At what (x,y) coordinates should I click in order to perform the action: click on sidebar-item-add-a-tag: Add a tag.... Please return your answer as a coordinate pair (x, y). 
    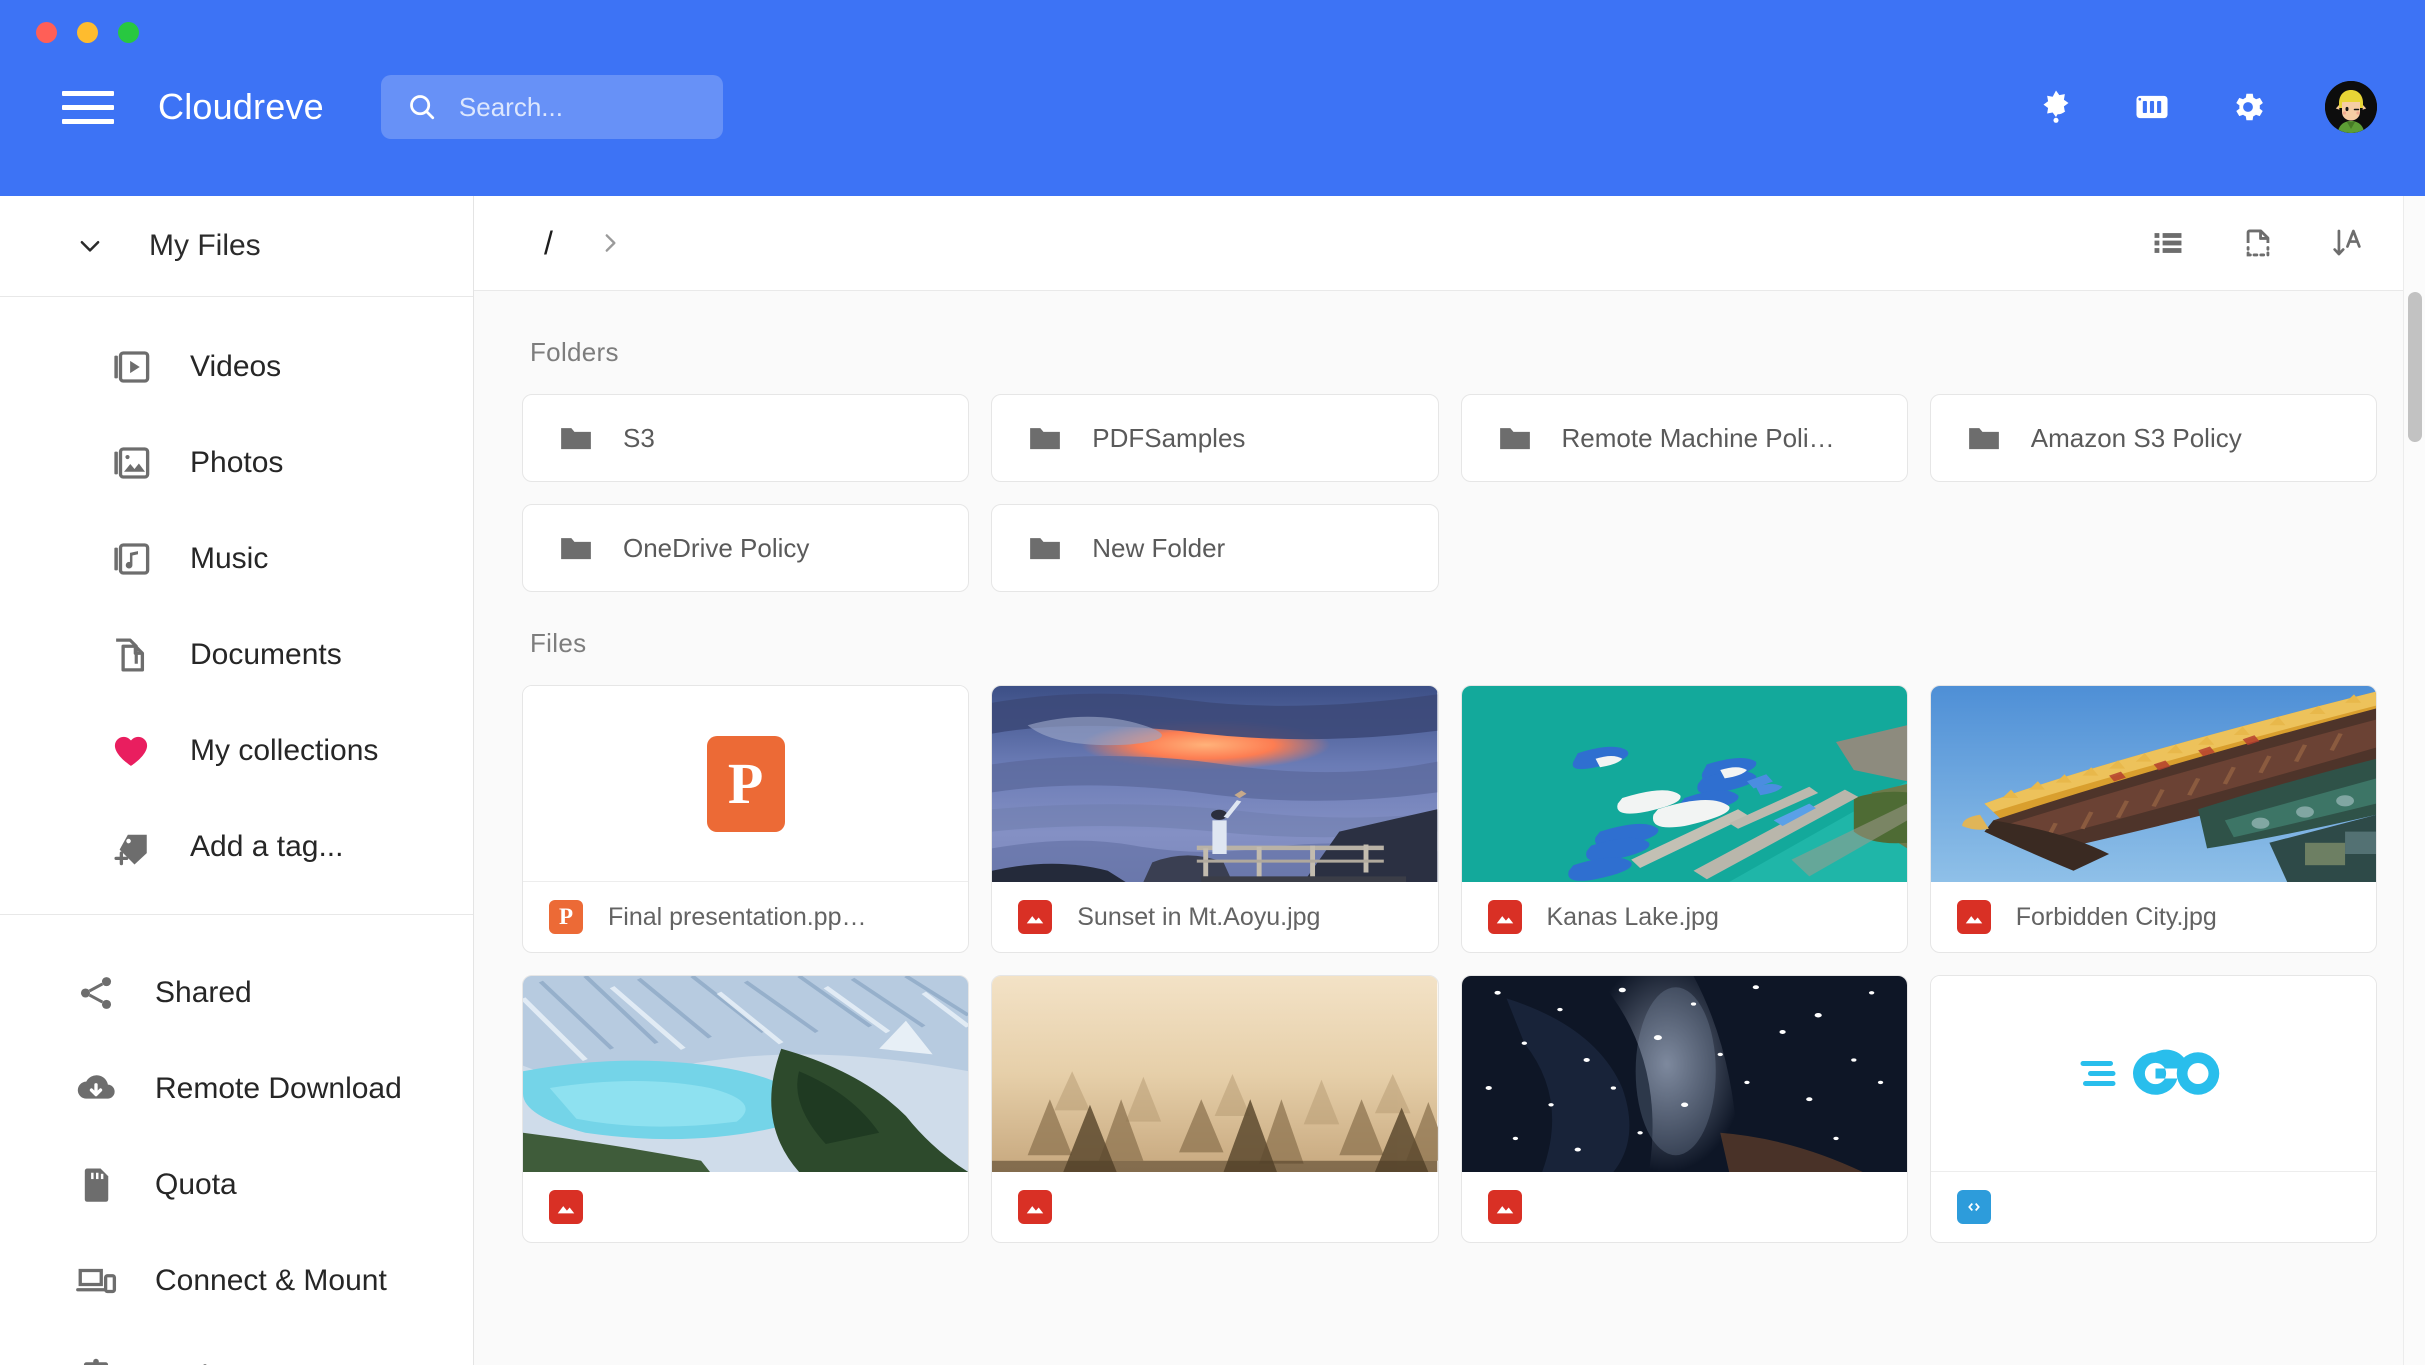
    Looking at the image, I should click on (236, 847).